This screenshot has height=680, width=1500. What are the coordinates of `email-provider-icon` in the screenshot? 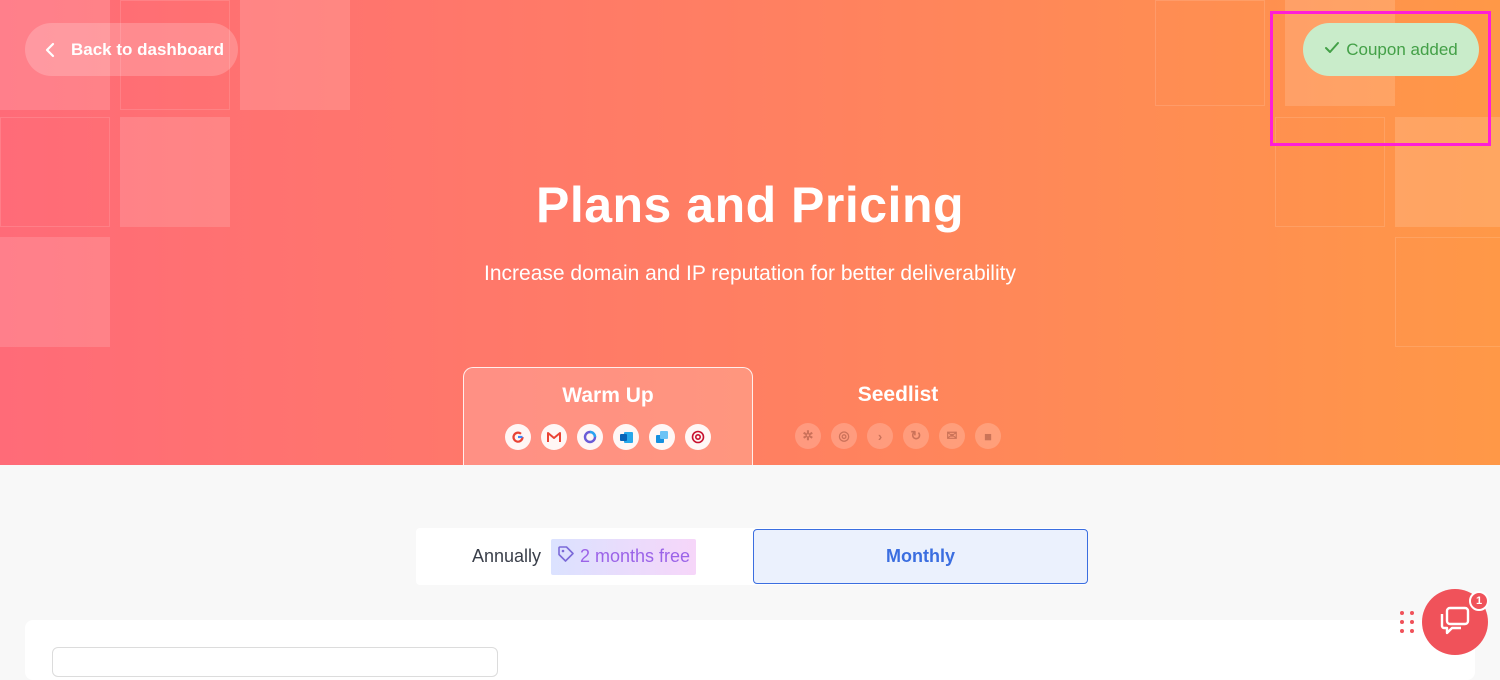 It's located at (698, 437).